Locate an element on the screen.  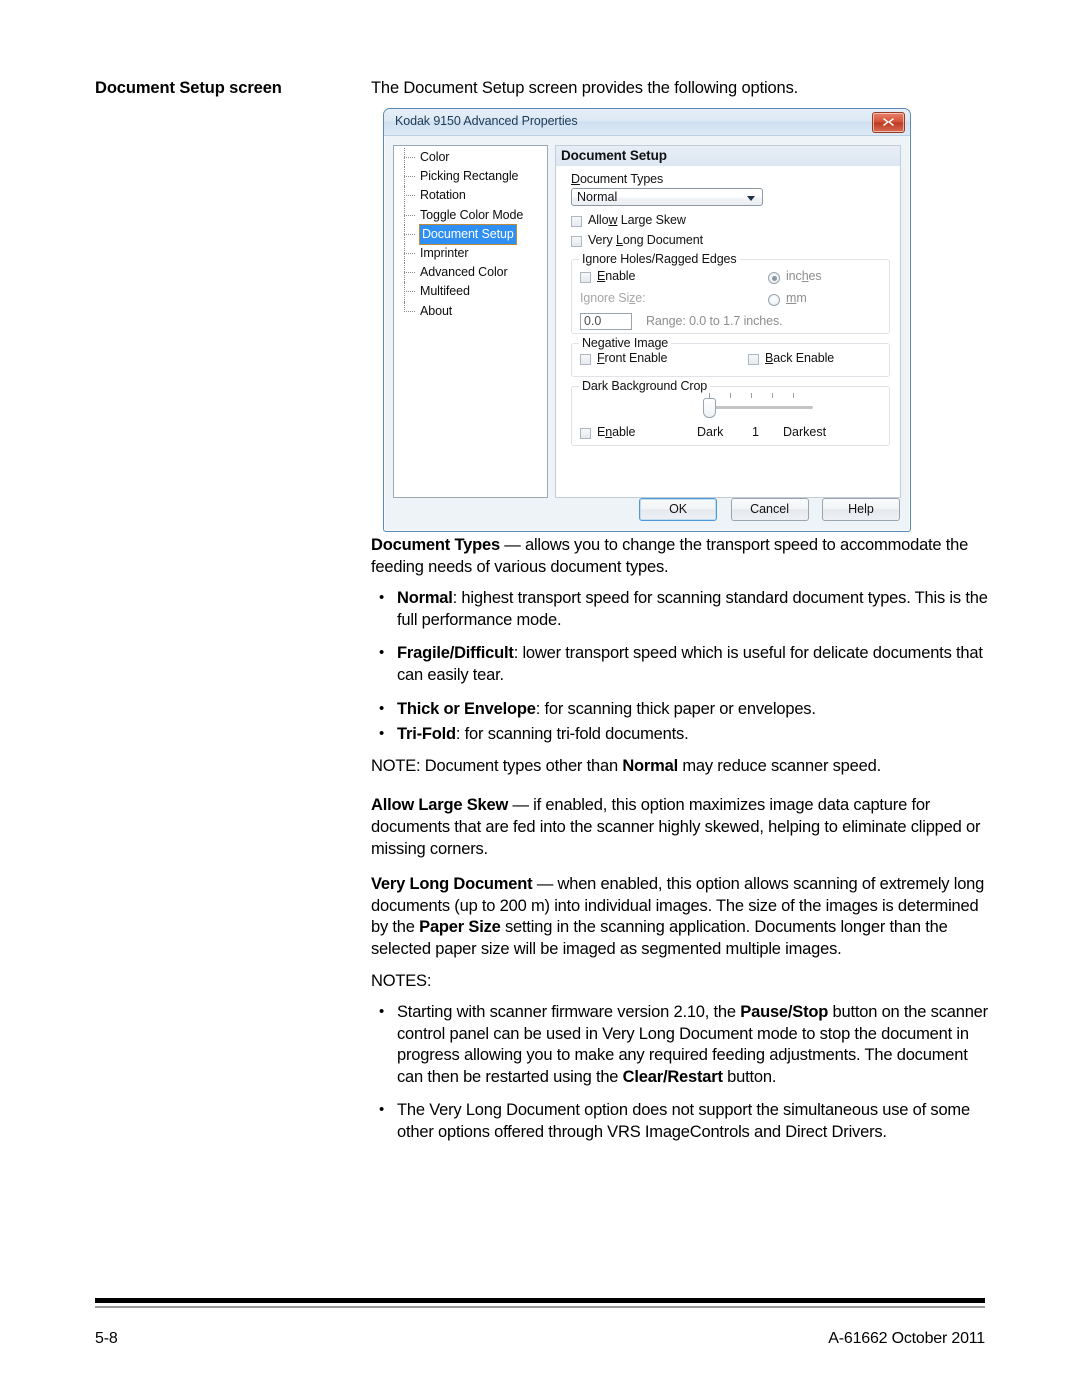
ok-button: OK is located at coordinates (678, 509).